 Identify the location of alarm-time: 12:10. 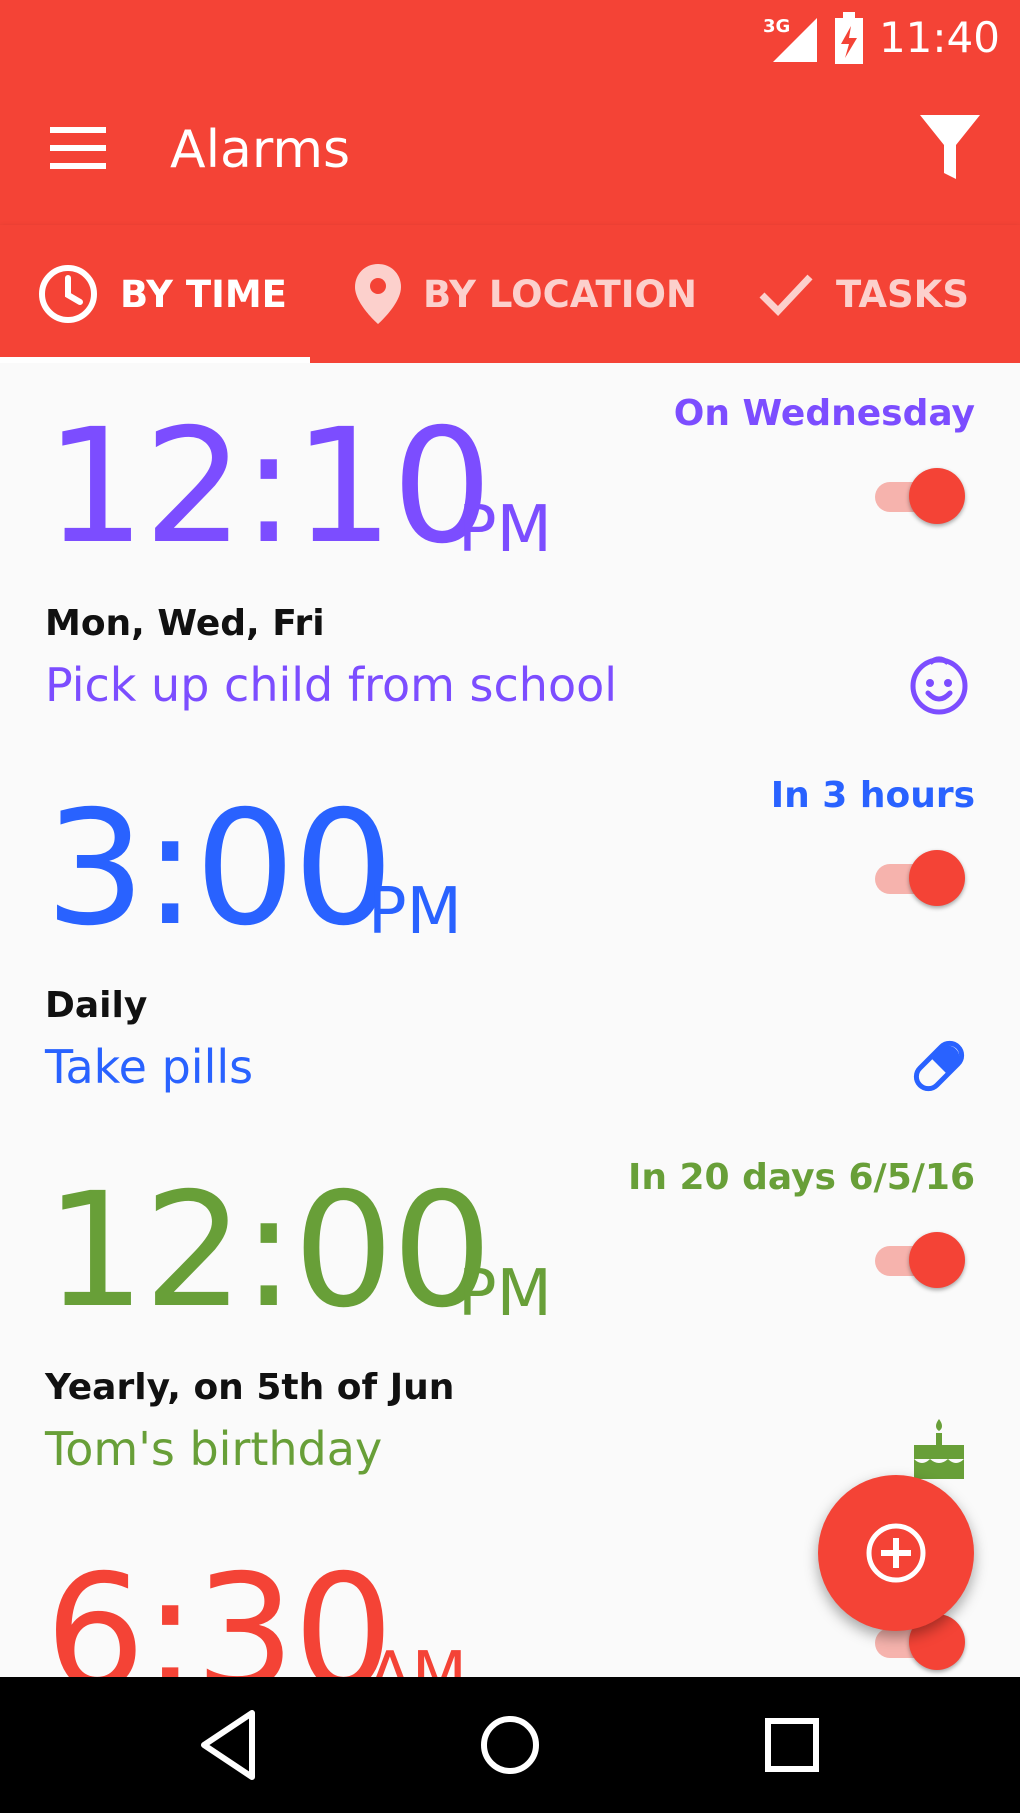
(268, 487).